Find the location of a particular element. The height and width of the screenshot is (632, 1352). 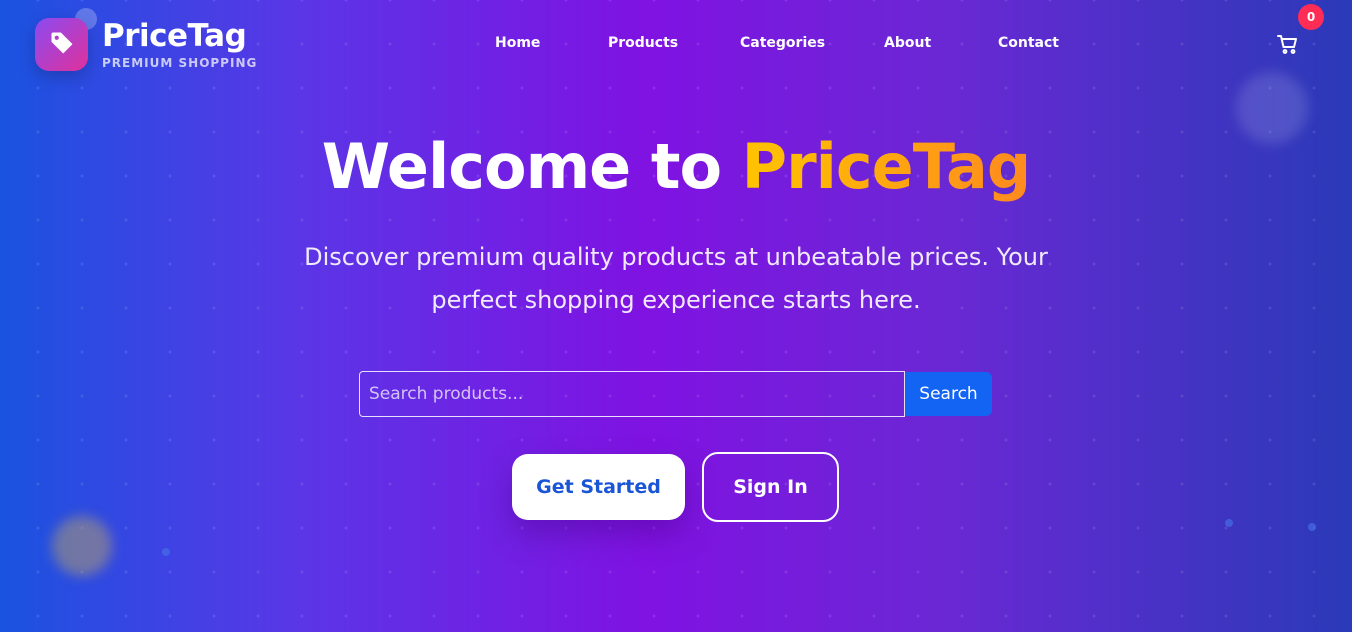

hero-title: Welcome to PriceTag is located at coordinates (676, 166).